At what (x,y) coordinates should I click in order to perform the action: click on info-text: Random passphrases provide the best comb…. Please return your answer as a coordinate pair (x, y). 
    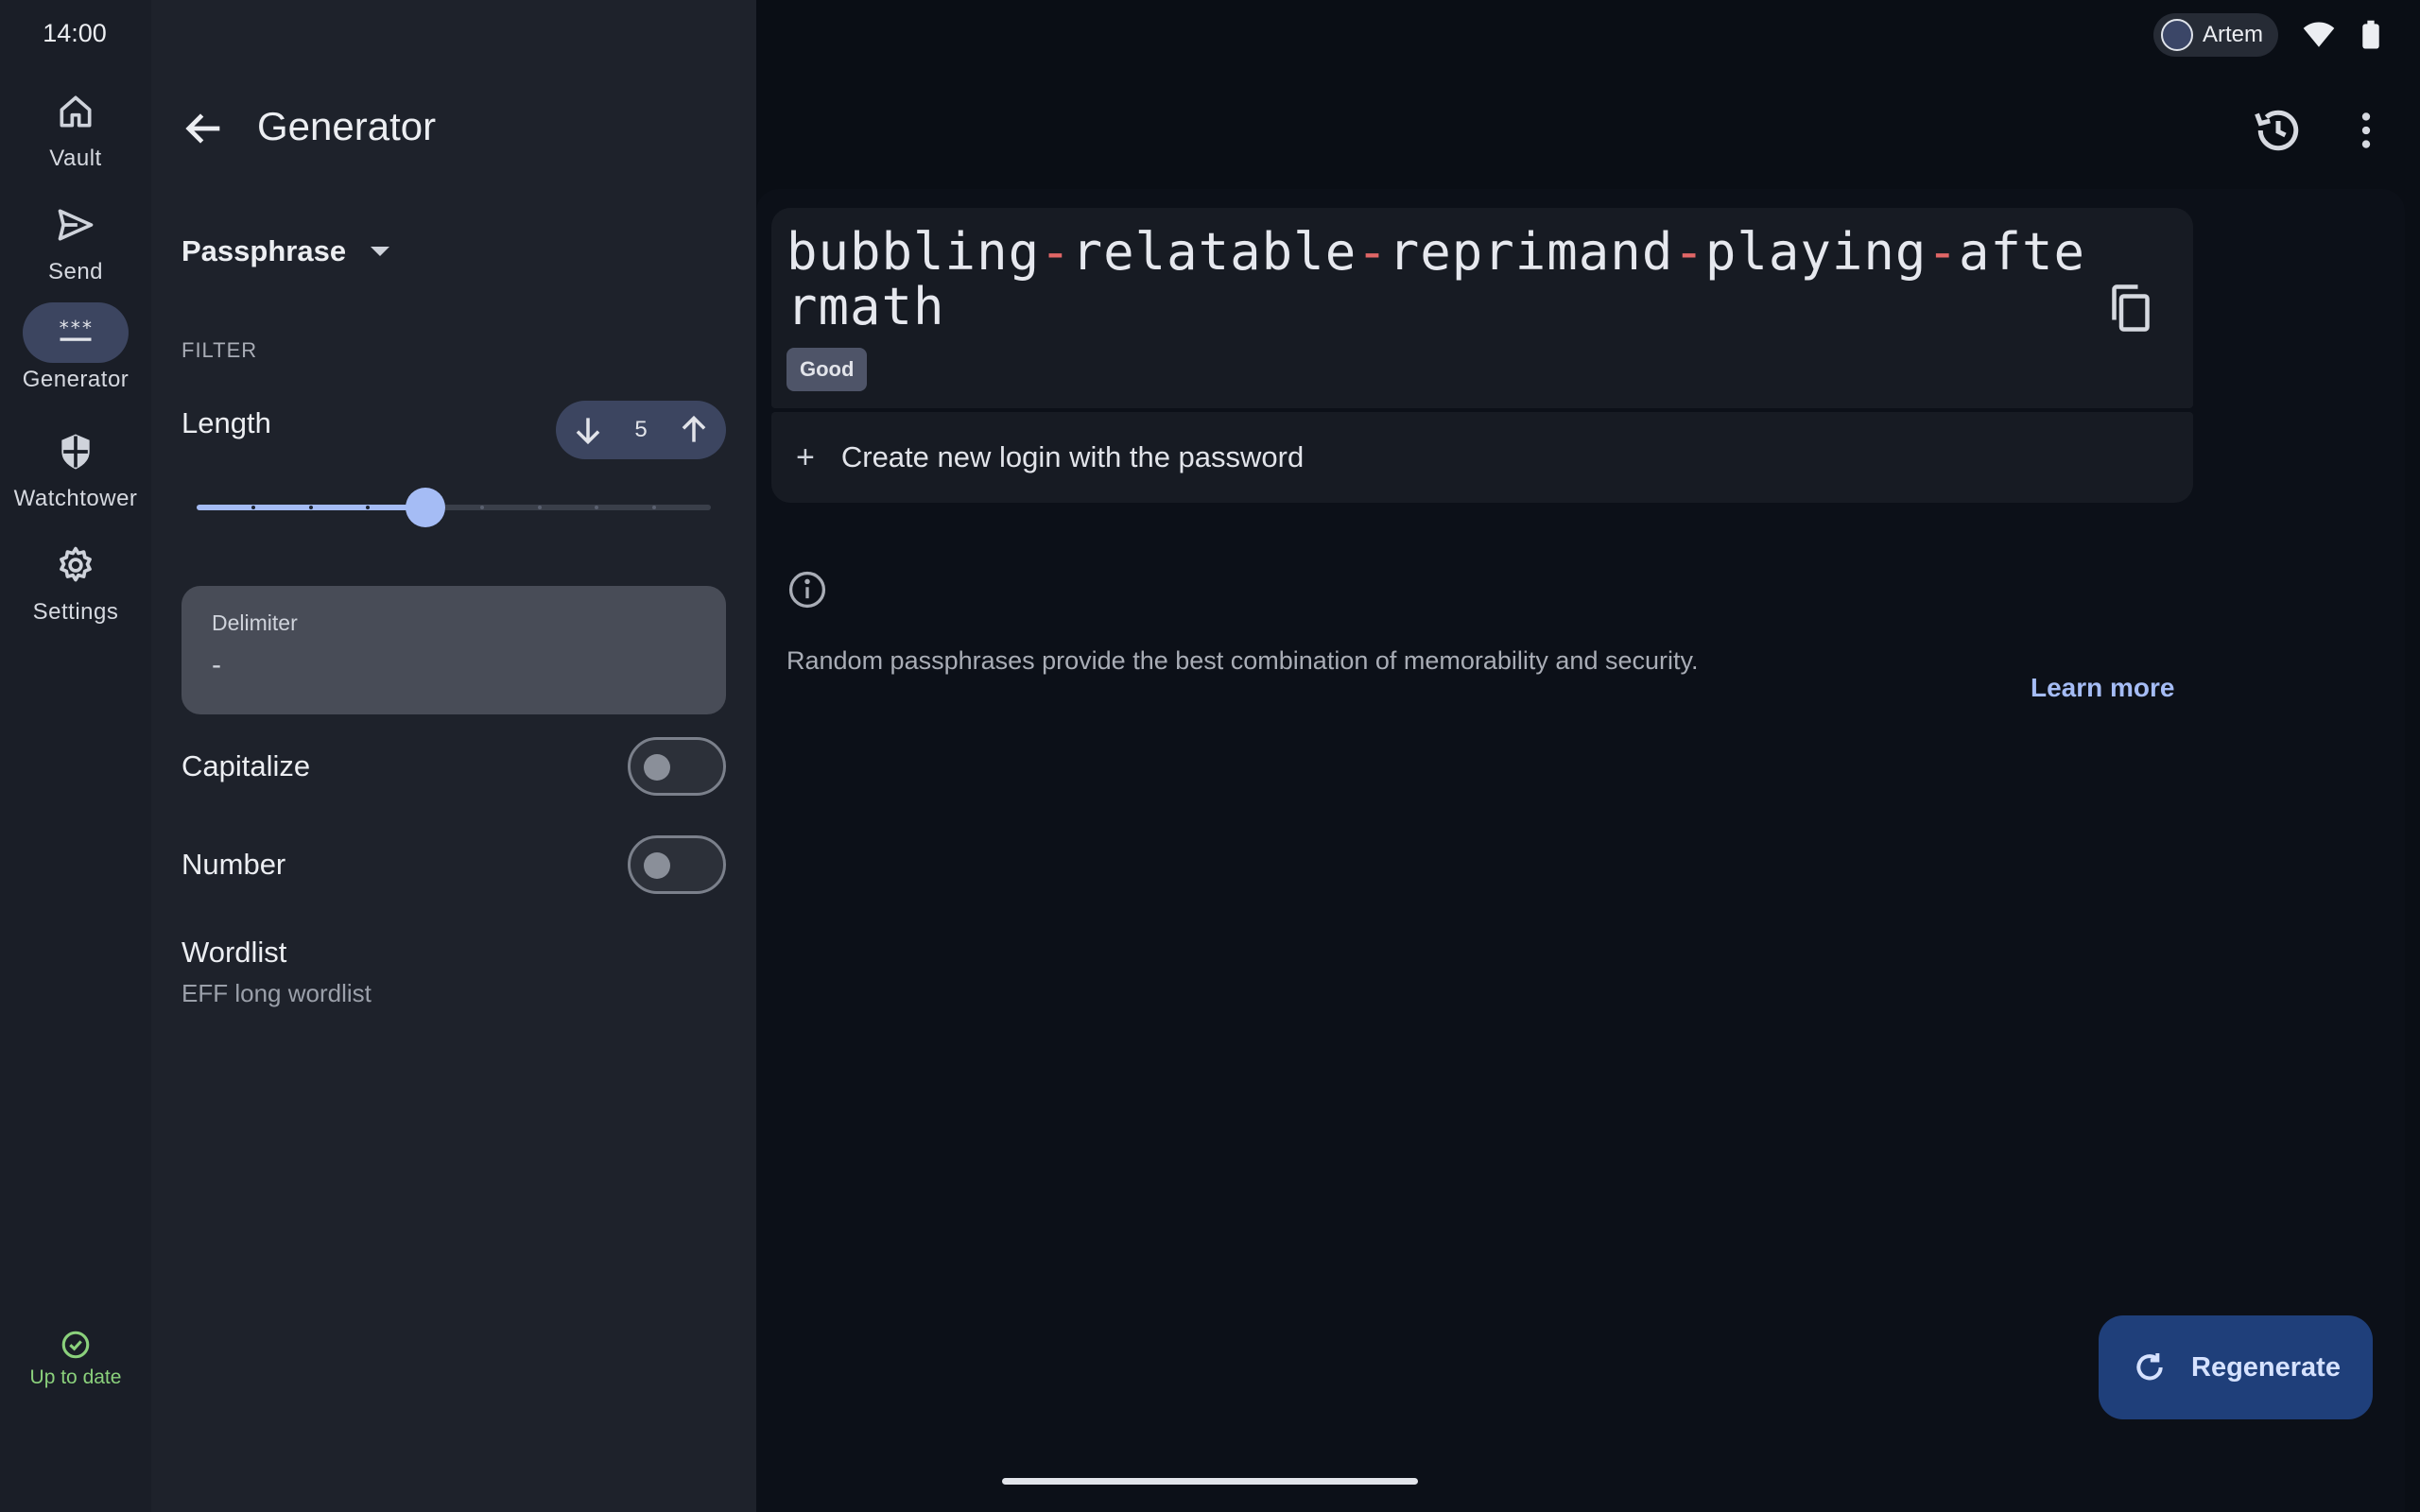
    Looking at the image, I should click on (1242, 660).